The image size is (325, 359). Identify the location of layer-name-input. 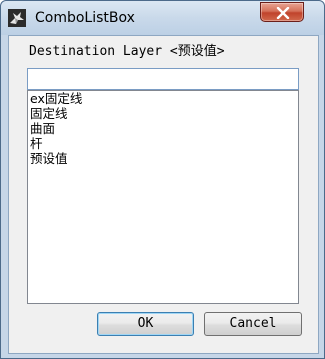
(163, 79).